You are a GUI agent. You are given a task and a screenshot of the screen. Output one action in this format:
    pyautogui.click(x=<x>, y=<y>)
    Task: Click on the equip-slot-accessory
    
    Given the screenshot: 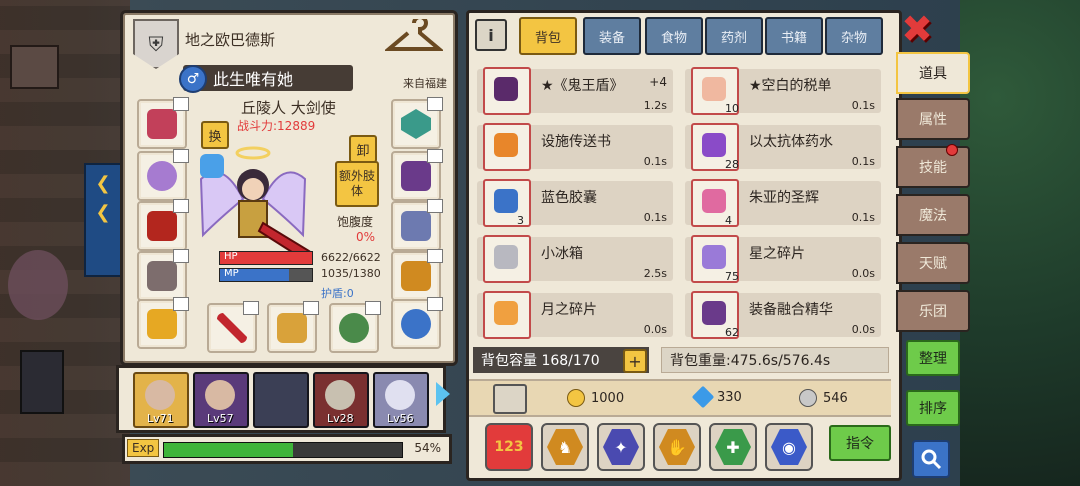 What is the action you would take?
    pyautogui.click(x=355, y=327)
    